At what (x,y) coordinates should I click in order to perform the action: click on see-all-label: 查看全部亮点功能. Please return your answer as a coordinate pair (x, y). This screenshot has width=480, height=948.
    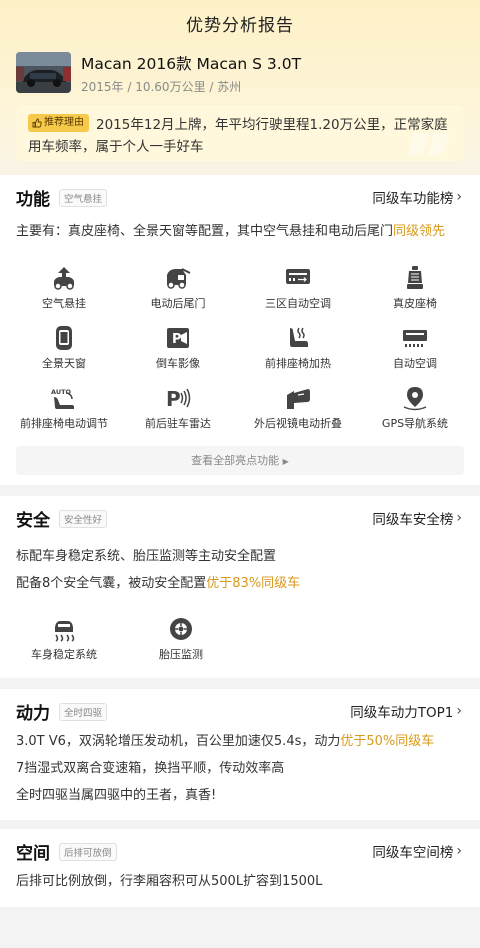
    Looking at the image, I should click on (235, 460).